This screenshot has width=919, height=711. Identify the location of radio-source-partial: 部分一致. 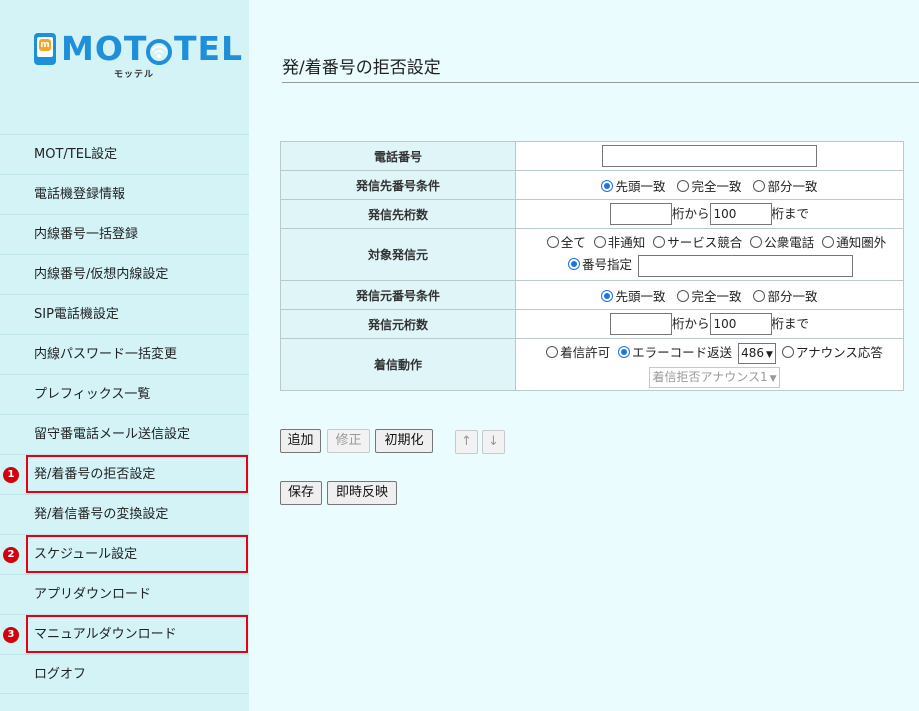
(785, 295).